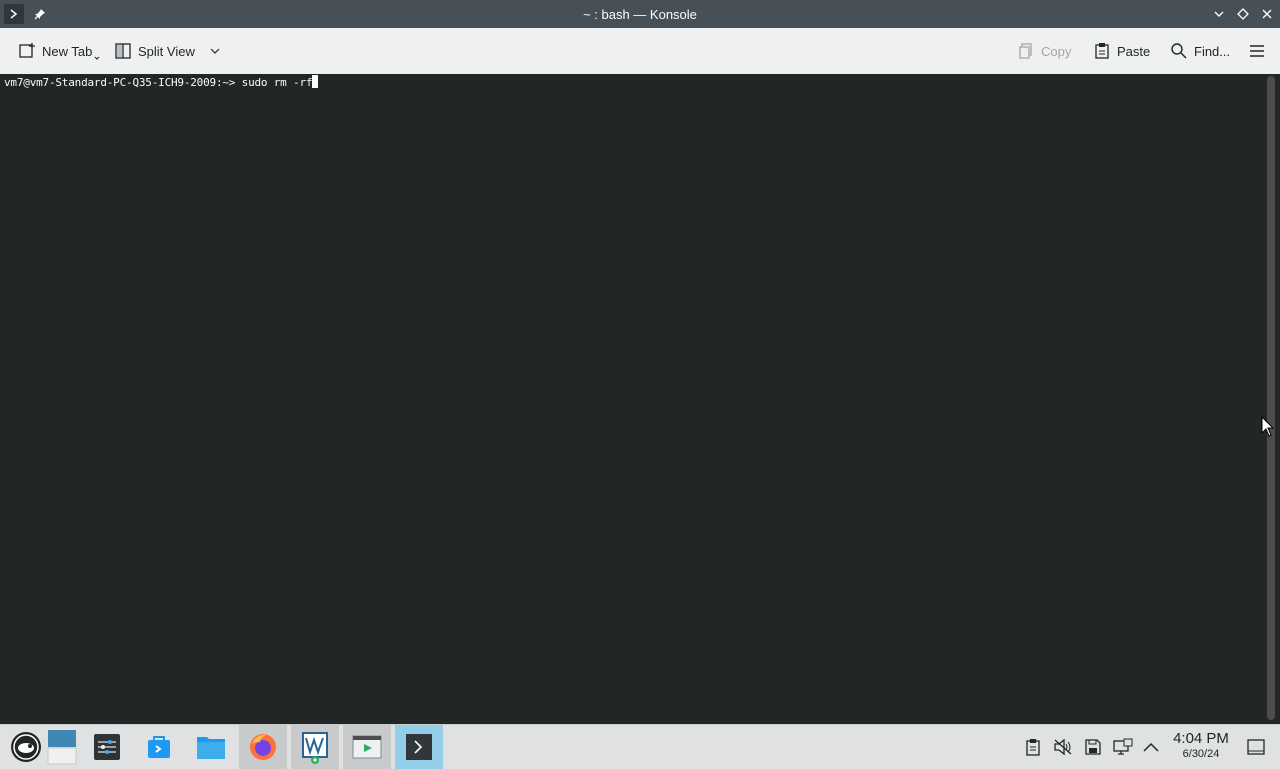 The width and height of the screenshot is (1280, 769). What do you see at coordinates (1201, 754) in the screenshot?
I see `clock-date: 6/30/24` at bounding box center [1201, 754].